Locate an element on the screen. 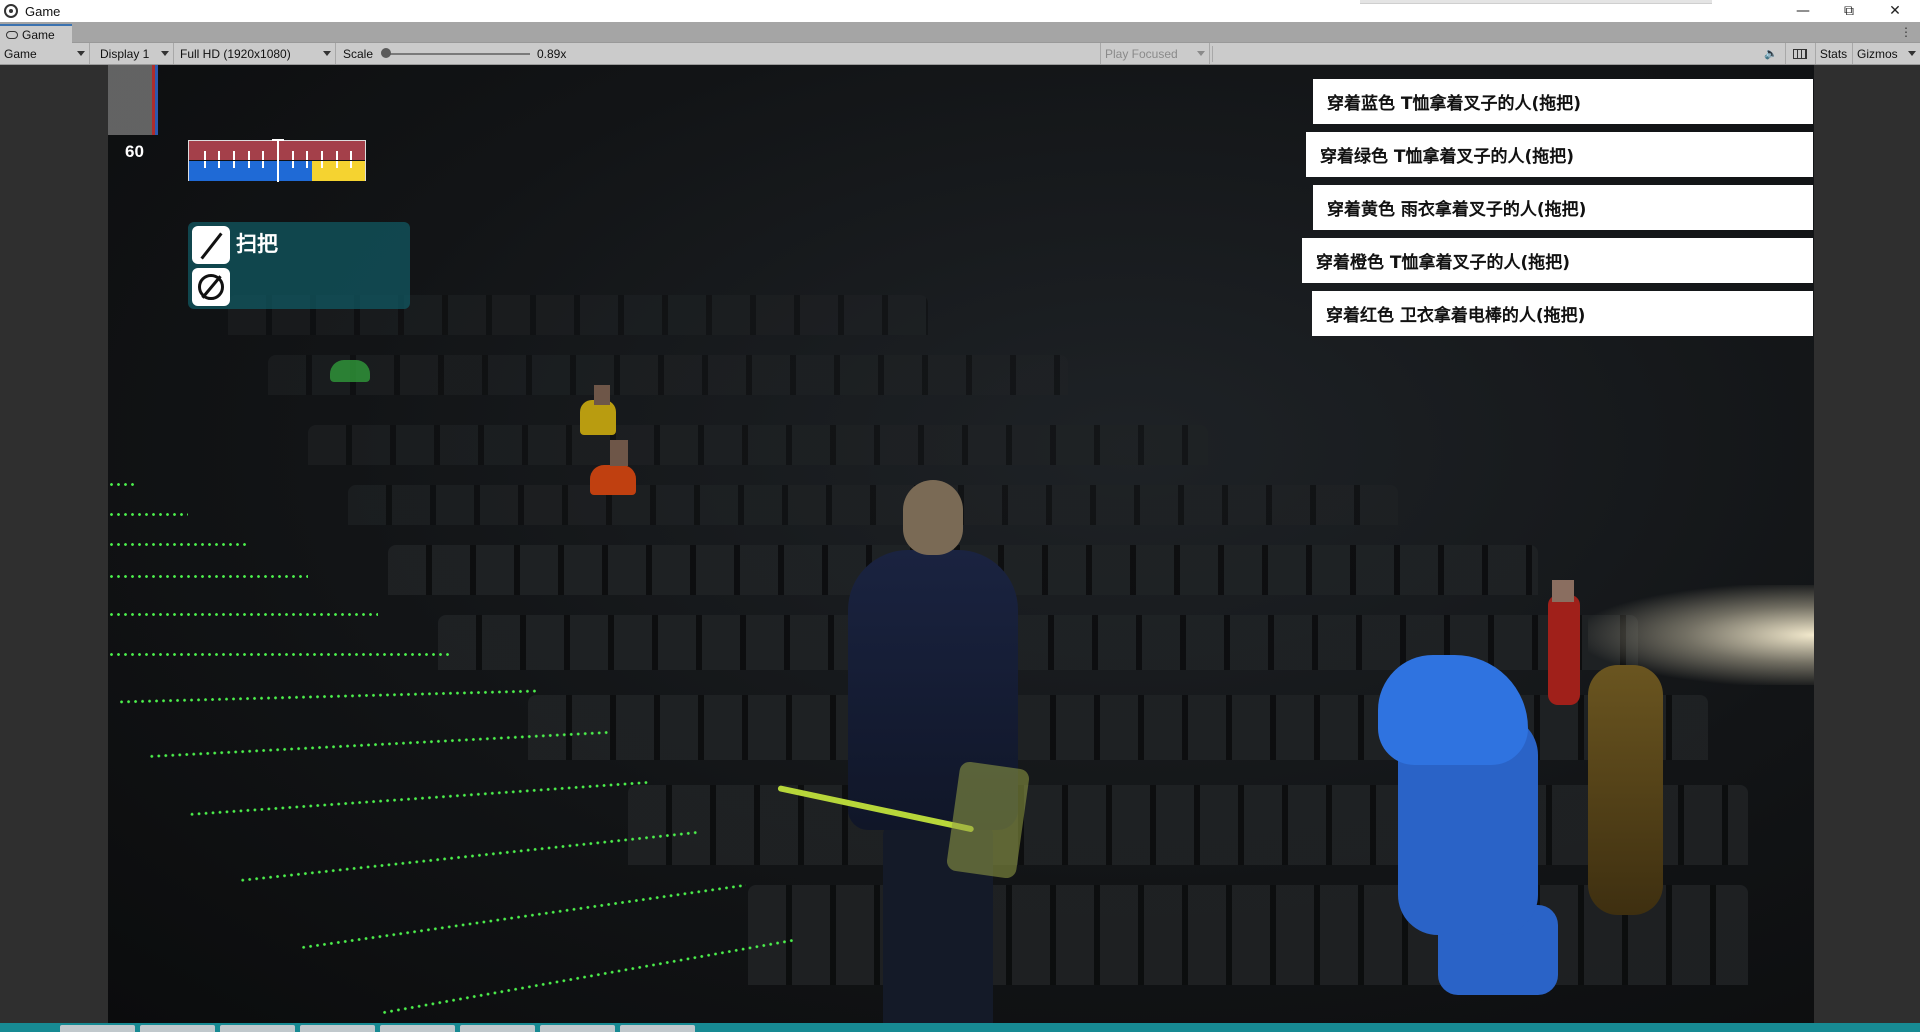 The image size is (1920, 1032). display-dropdown: Display 1 is located at coordinates (135, 53).